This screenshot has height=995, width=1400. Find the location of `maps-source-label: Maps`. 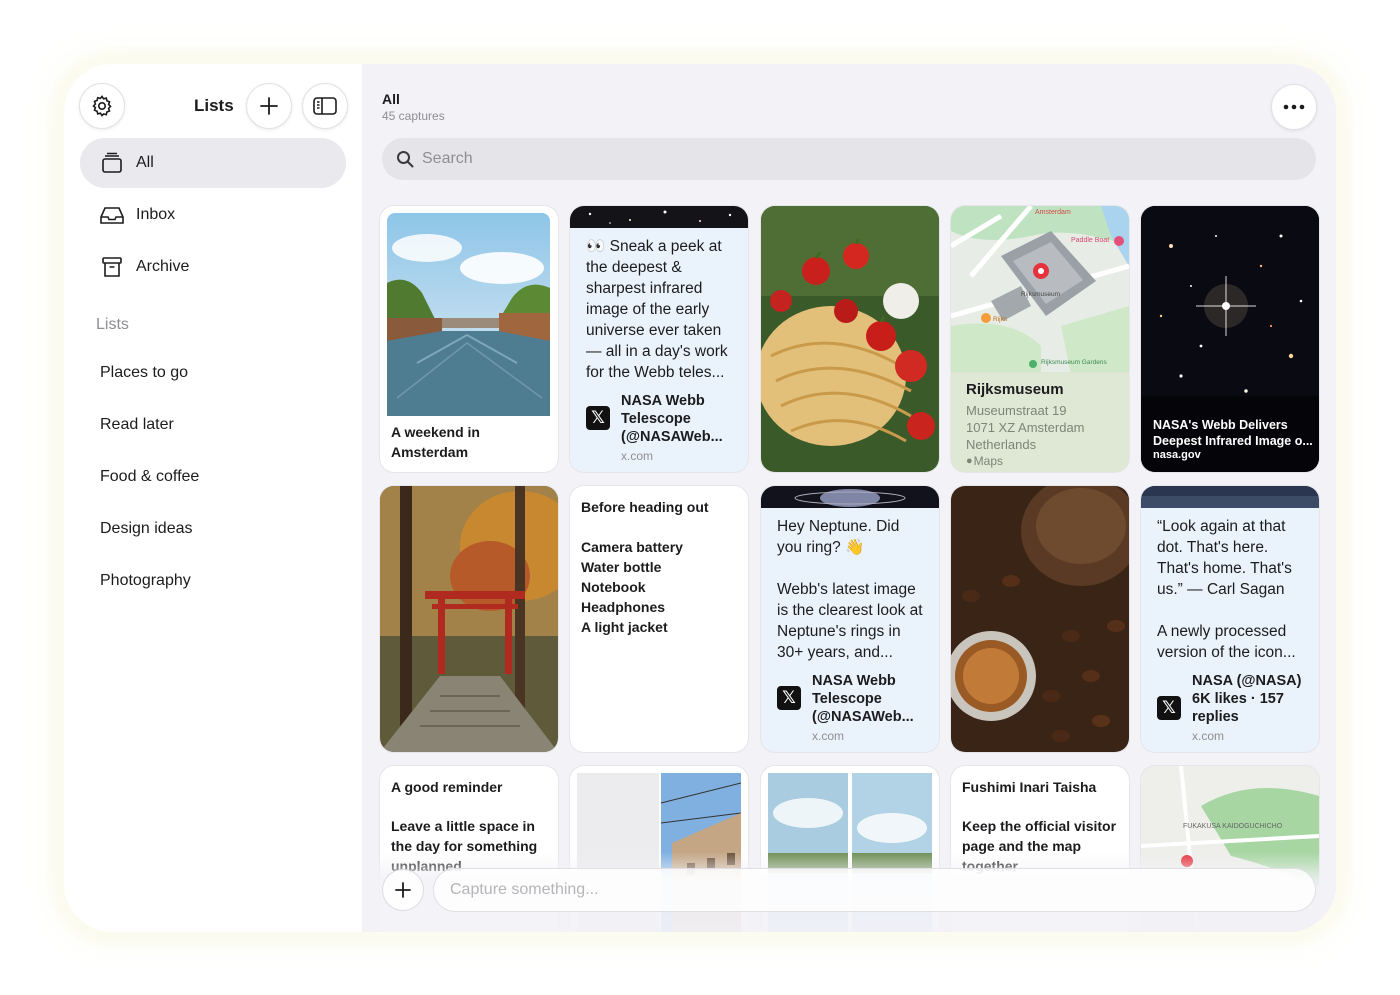

maps-source-label: Maps is located at coordinates (988, 461).